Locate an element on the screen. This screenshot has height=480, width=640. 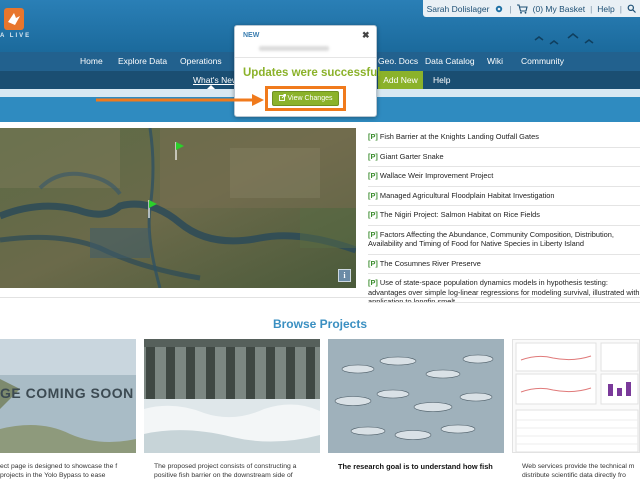
nav-home: Home is located at coordinates (91, 61).